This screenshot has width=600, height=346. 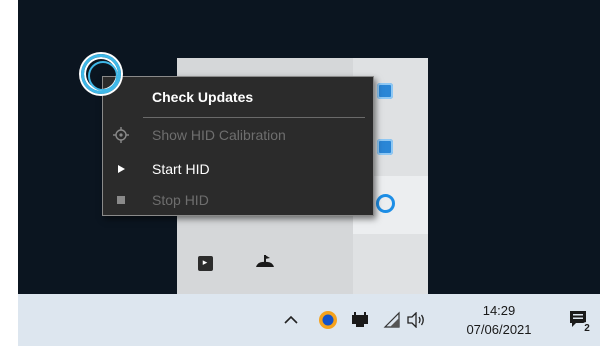 I want to click on menu-item-start-hid: Start HID, so click(x=238, y=169).